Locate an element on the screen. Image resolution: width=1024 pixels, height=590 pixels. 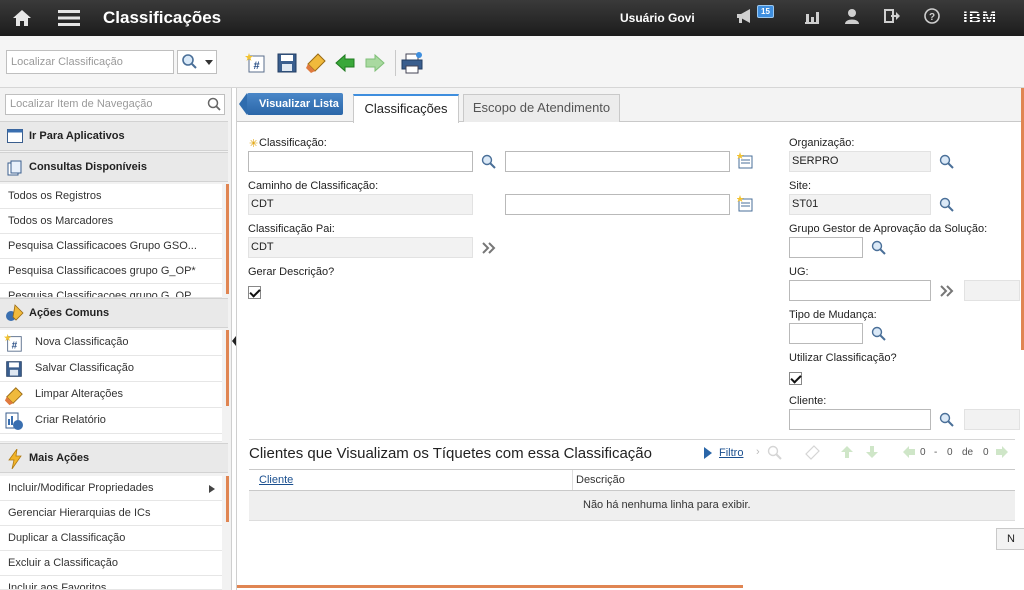
list-view-button: Visualizar Lista is located at coordinates (291, 104).